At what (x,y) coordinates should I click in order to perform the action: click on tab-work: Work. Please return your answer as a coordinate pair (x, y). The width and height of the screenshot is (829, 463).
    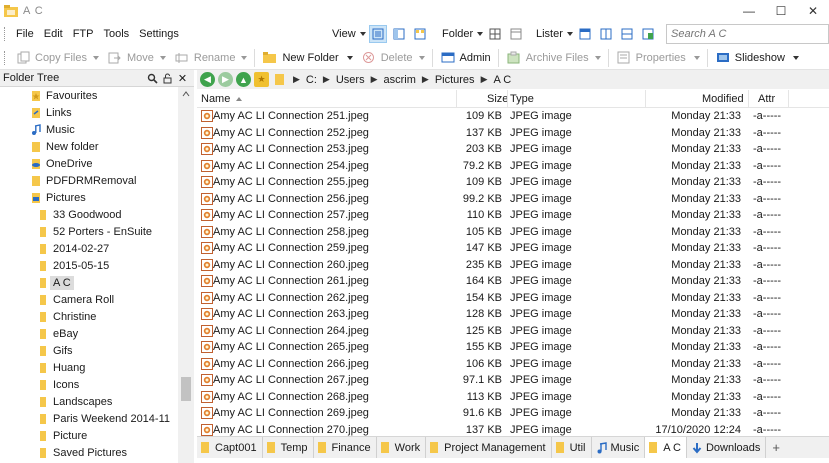
    Looking at the image, I should click on (402, 447).